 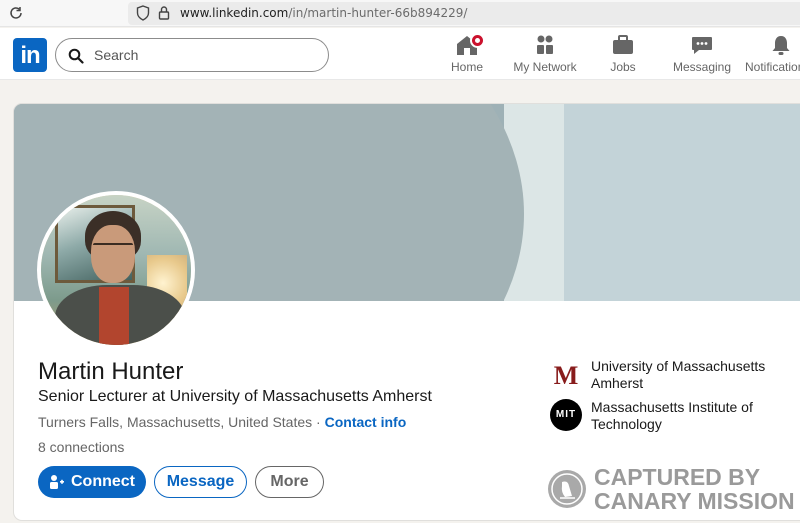 What do you see at coordinates (677, 477) in the screenshot?
I see `watermark-line-1: CAPTURED BY` at bounding box center [677, 477].